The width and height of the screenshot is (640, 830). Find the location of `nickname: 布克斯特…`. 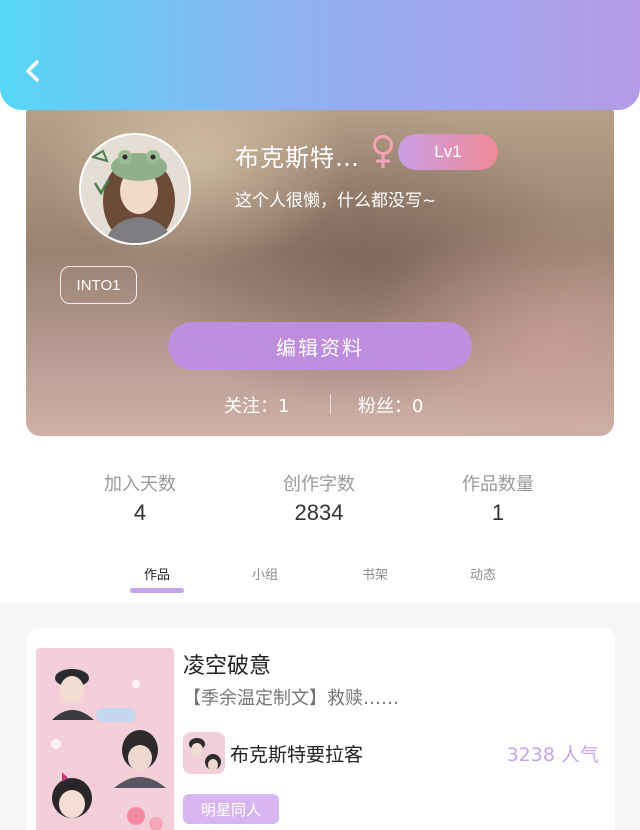

nickname: 布克斯特… is located at coordinates (297, 158).